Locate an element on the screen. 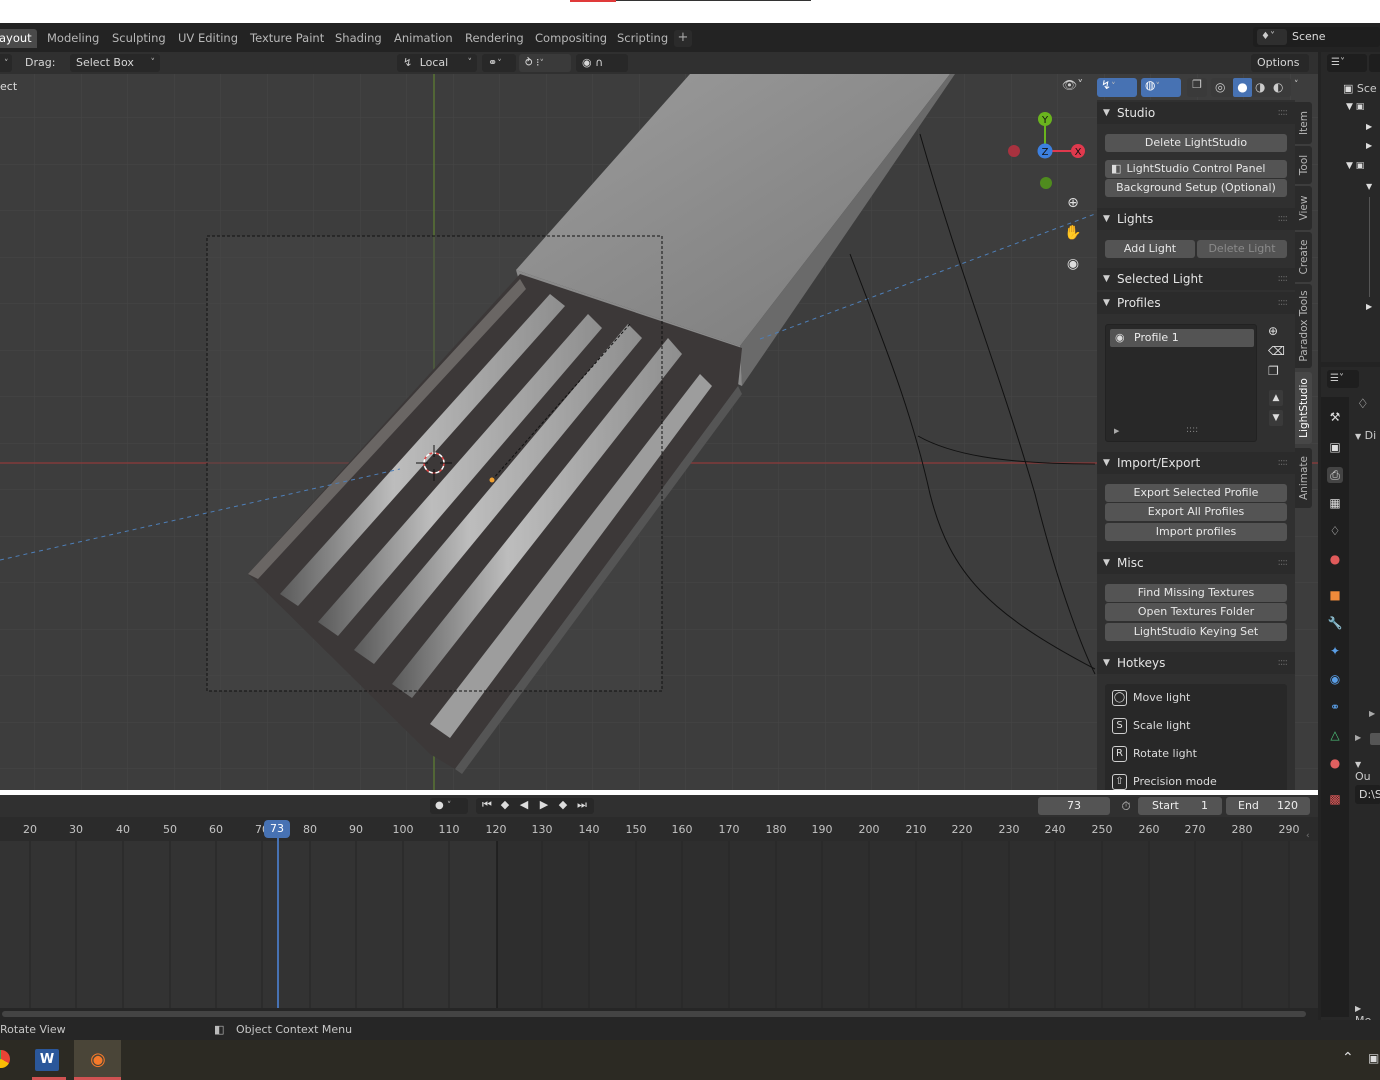 This screenshot has height=1080, width=1380. pan-hand-icon: ✋ is located at coordinates (1073, 235).